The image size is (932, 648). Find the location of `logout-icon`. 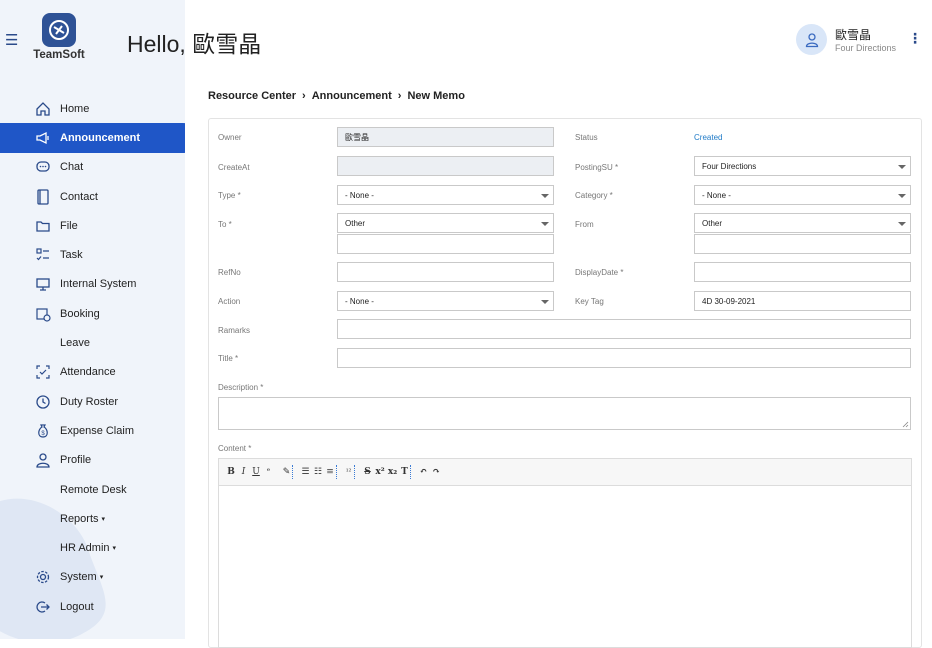

logout-icon is located at coordinates (42, 606).